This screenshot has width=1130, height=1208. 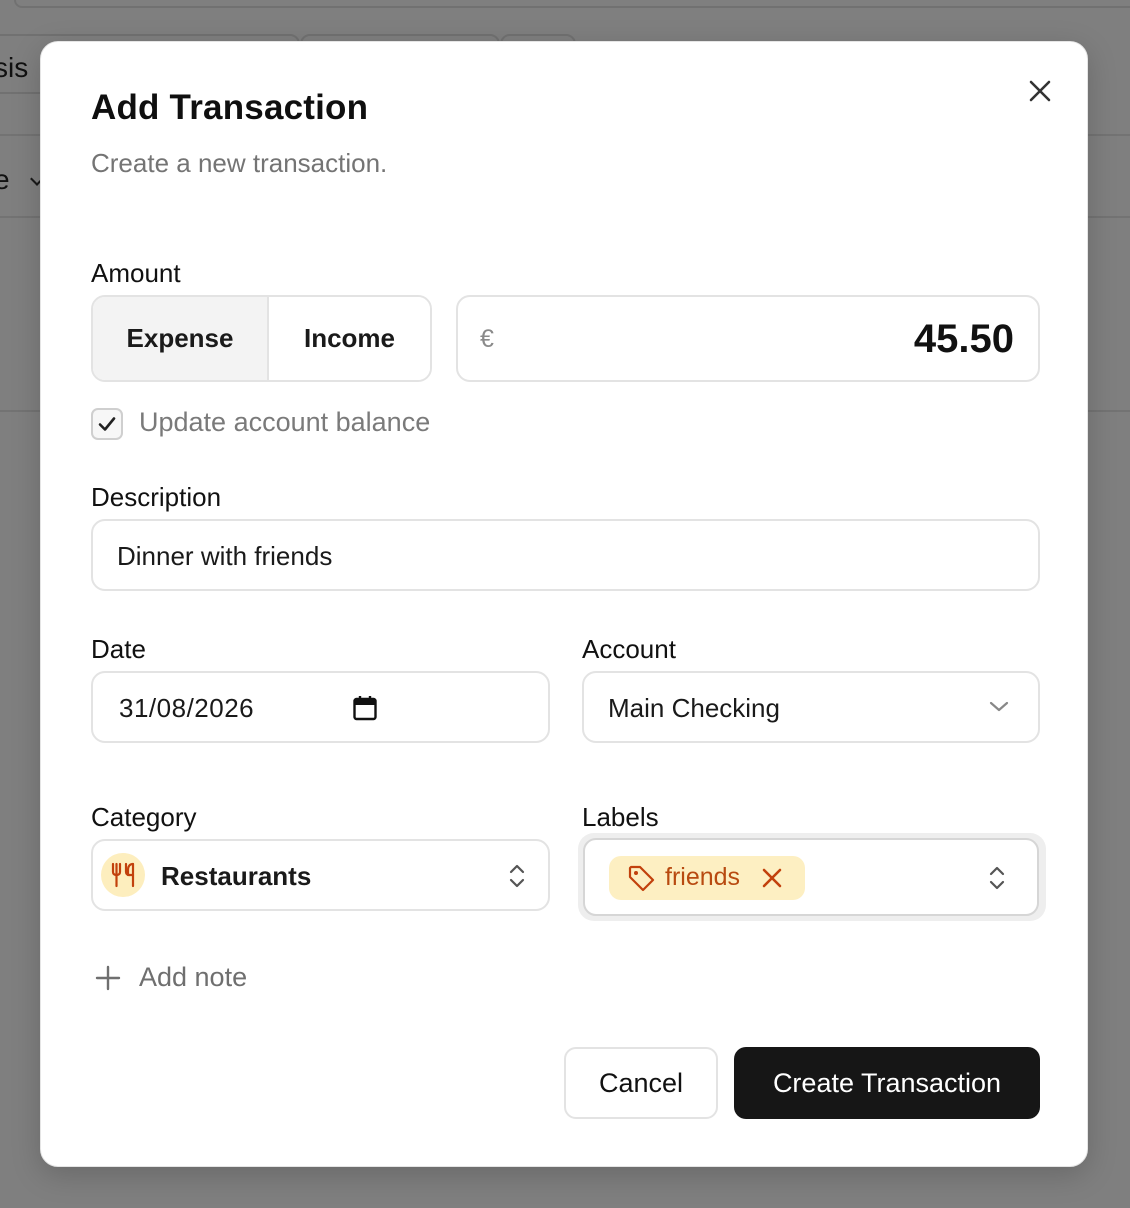 I want to click on update-balance-checkbox, so click(x=107, y=424).